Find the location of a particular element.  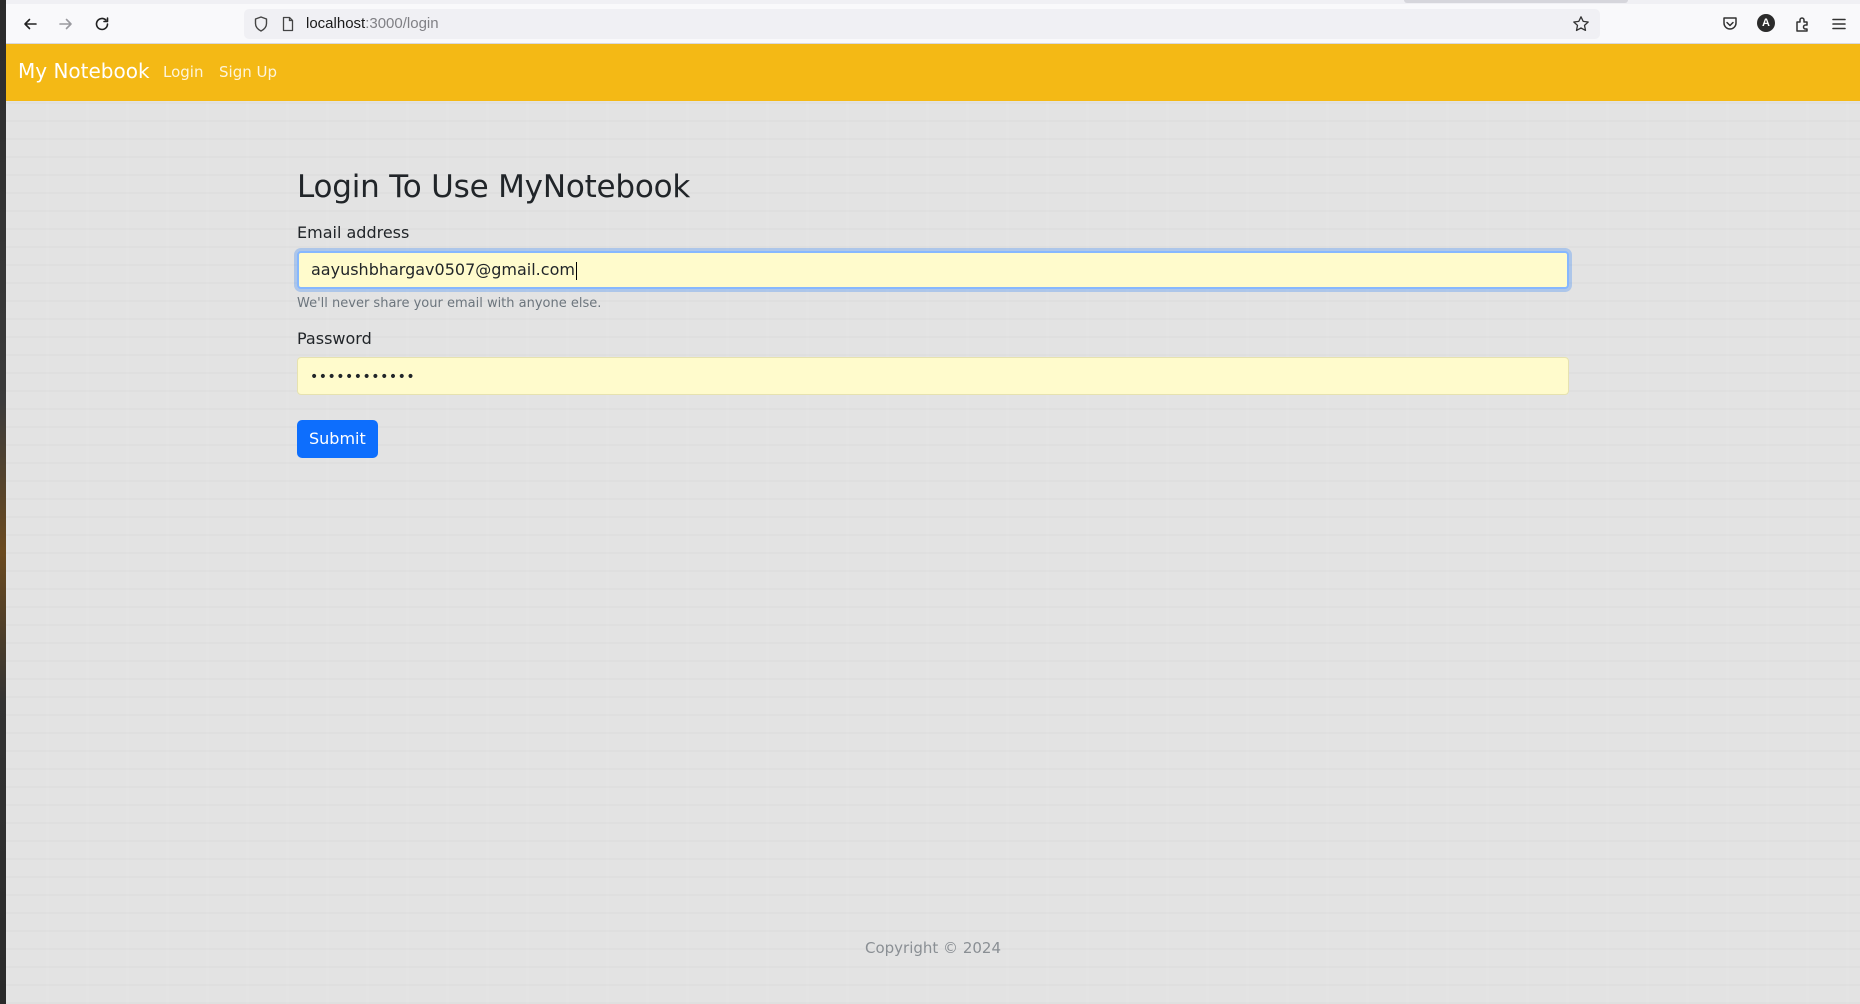

url-host: localhost is located at coordinates (336, 23).